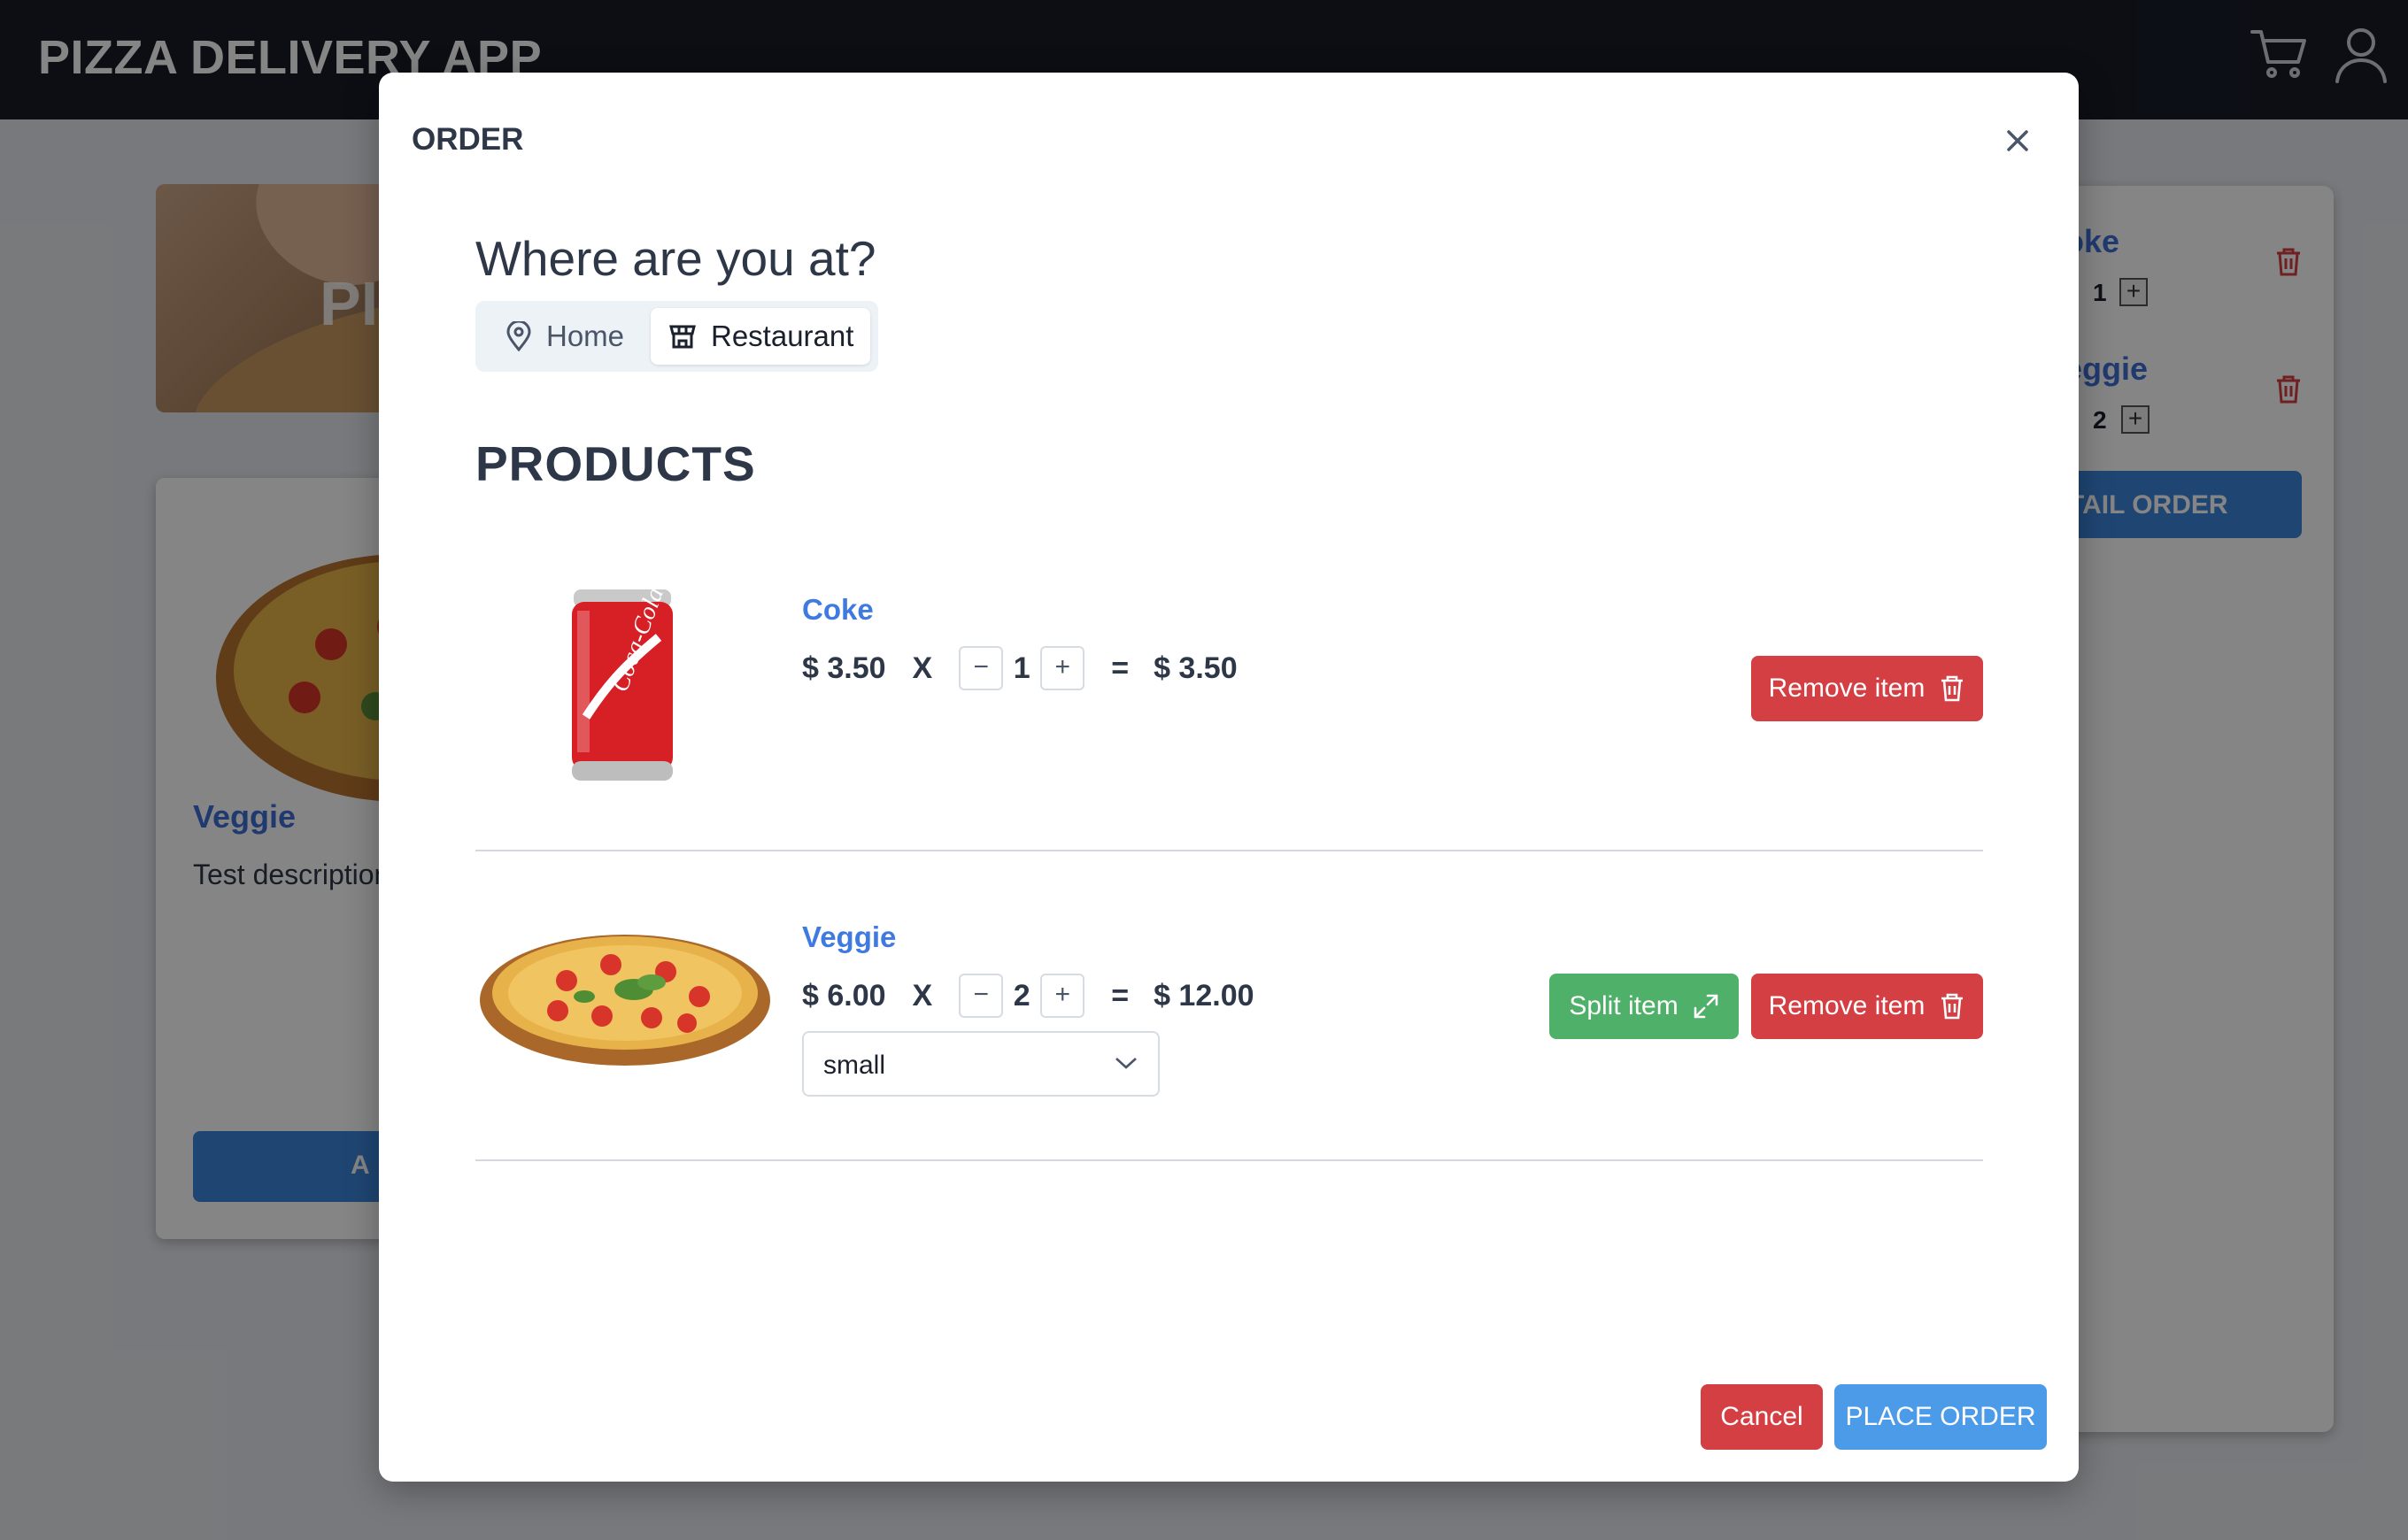 The height and width of the screenshot is (1540, 2408). I want to click on quantity-value: 2, so click(1021, 995).